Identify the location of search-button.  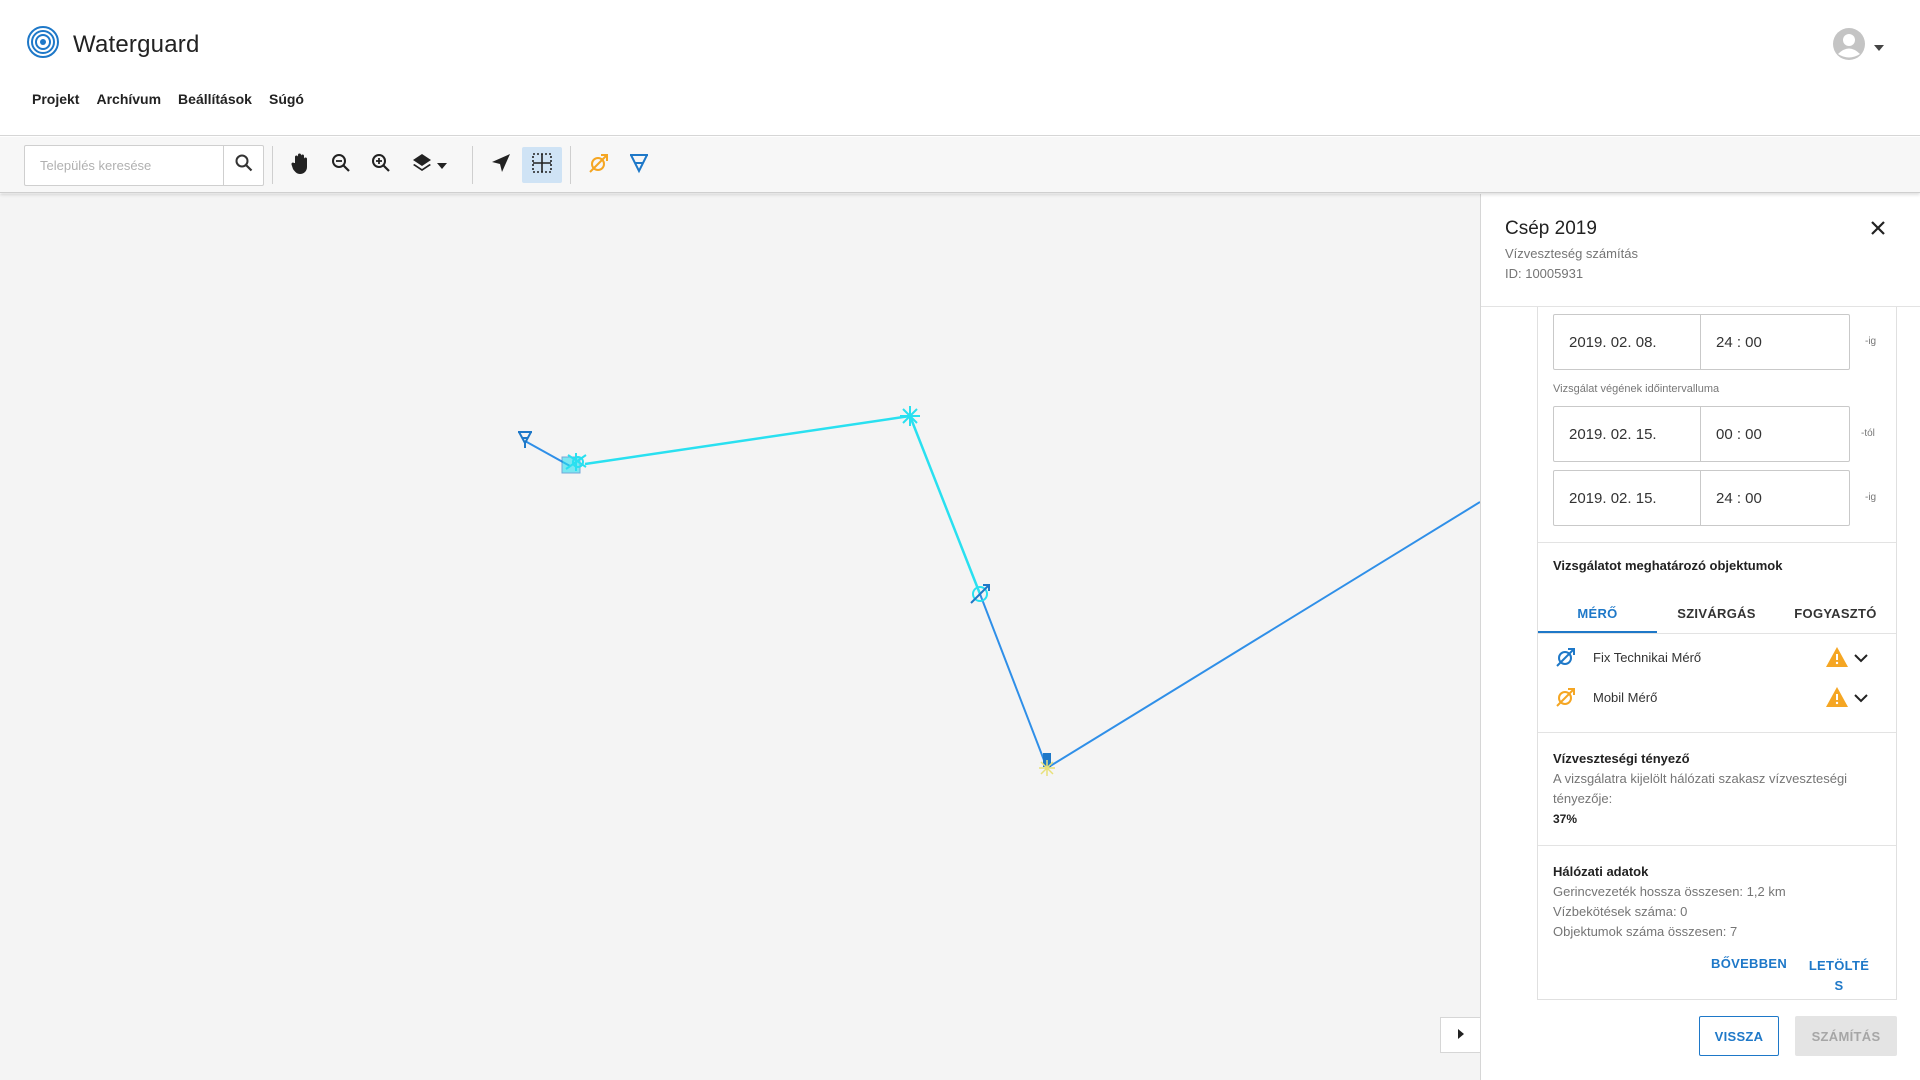
(243, 165).